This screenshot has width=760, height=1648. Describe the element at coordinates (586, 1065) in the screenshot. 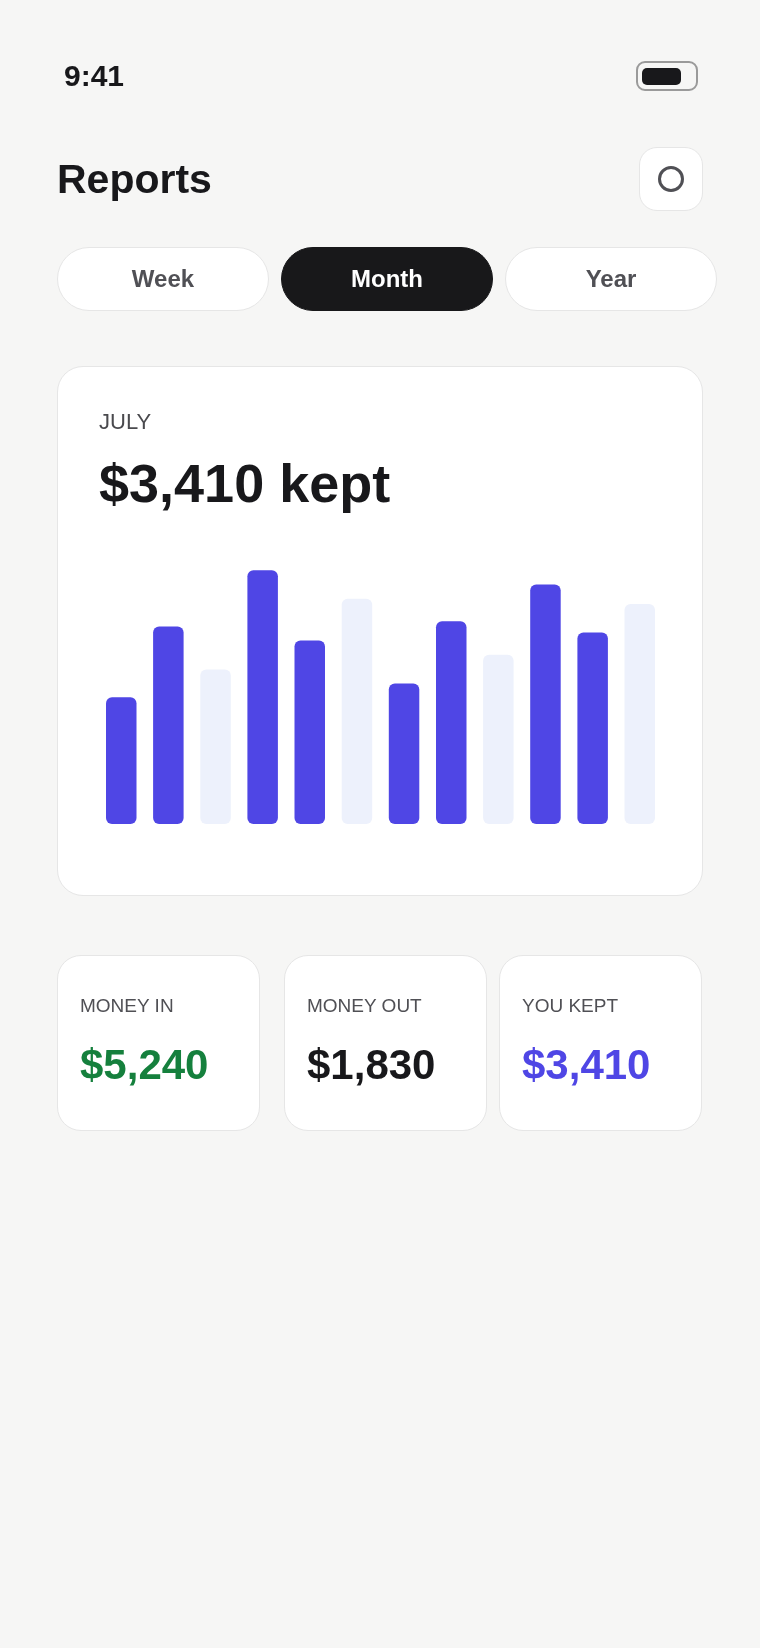

I see `stat-value: $3,410` at that location.